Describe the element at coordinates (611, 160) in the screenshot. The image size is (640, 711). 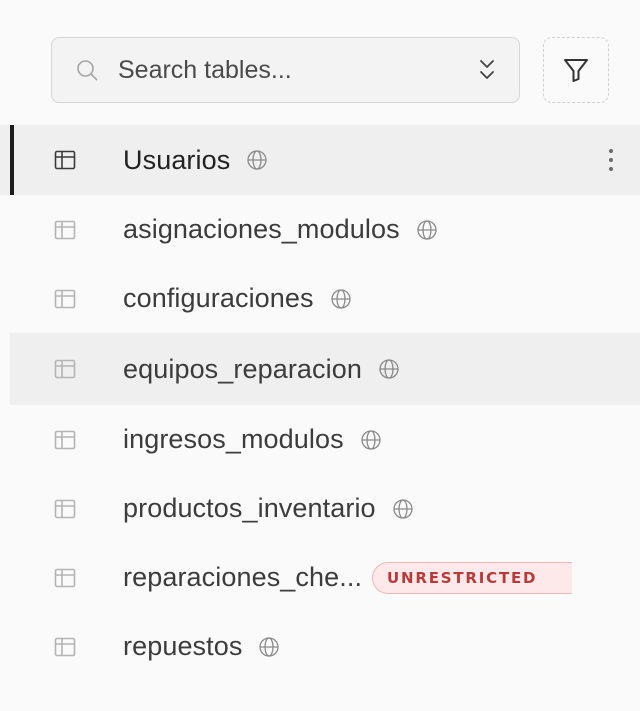
I see `more-vertical-icon` at that location.